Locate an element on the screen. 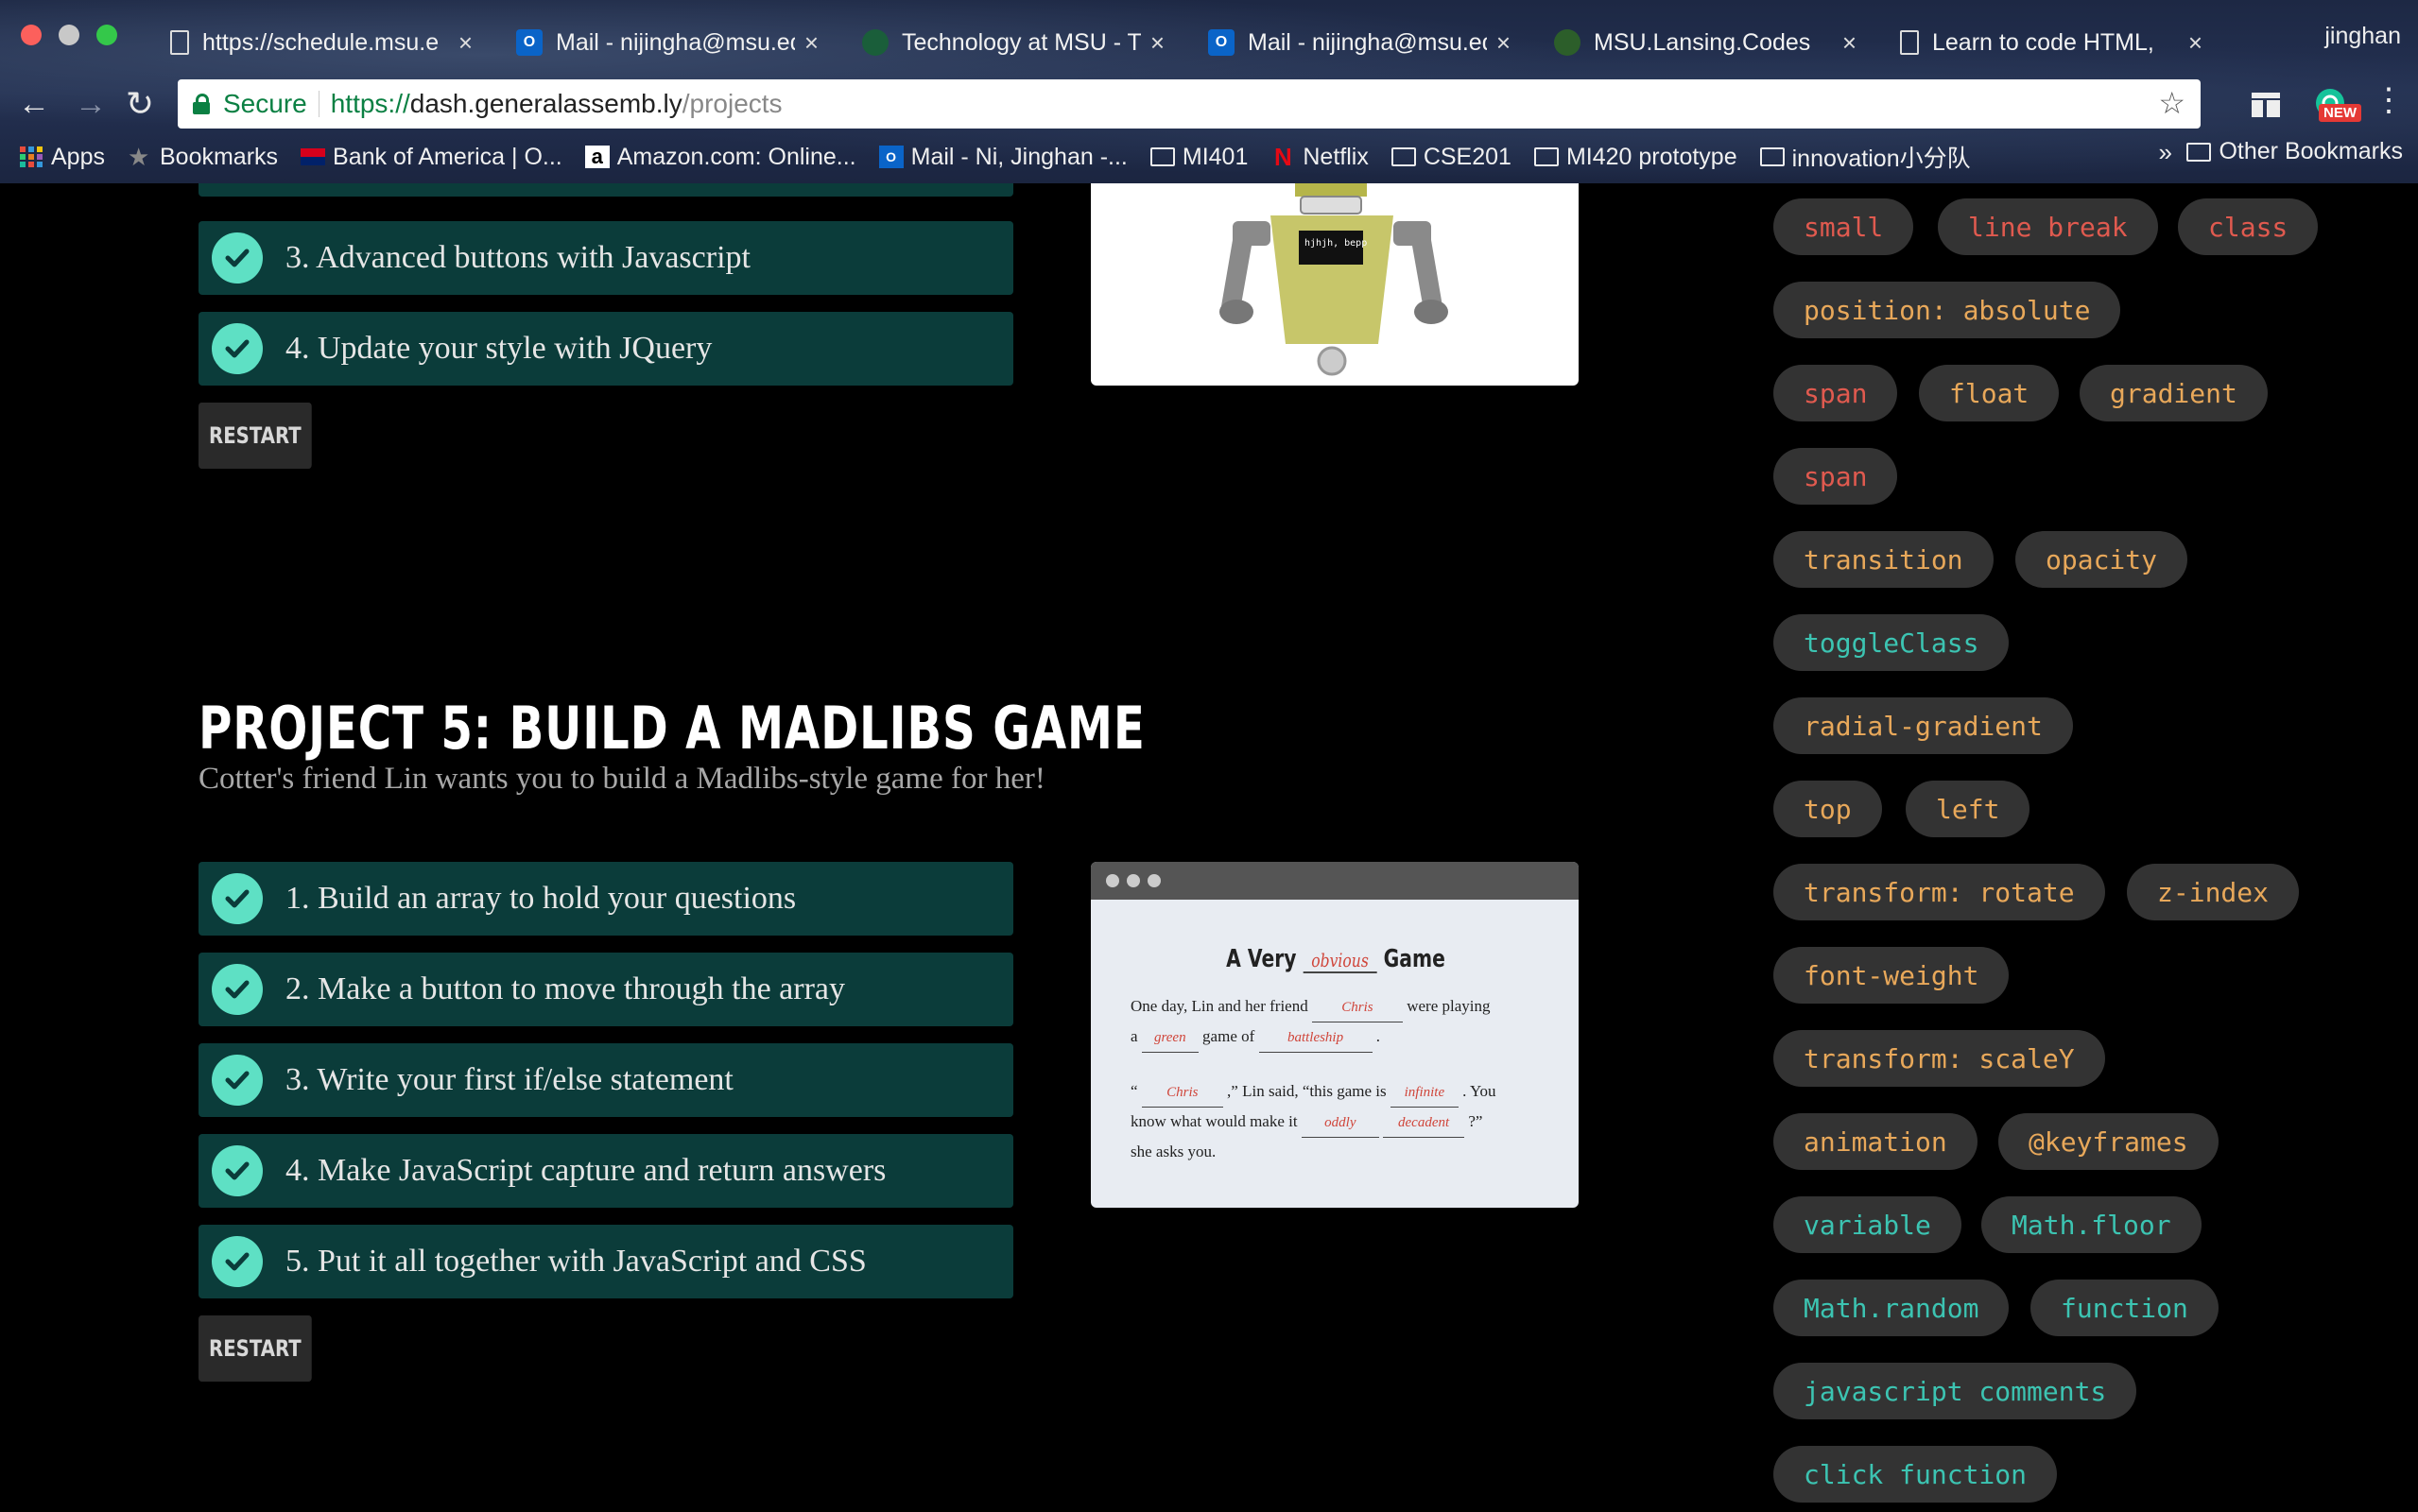 The width and height of the screenshot is (2418, 1512). concept-tag: transform: rotate is located at coordinates (1939, 892).